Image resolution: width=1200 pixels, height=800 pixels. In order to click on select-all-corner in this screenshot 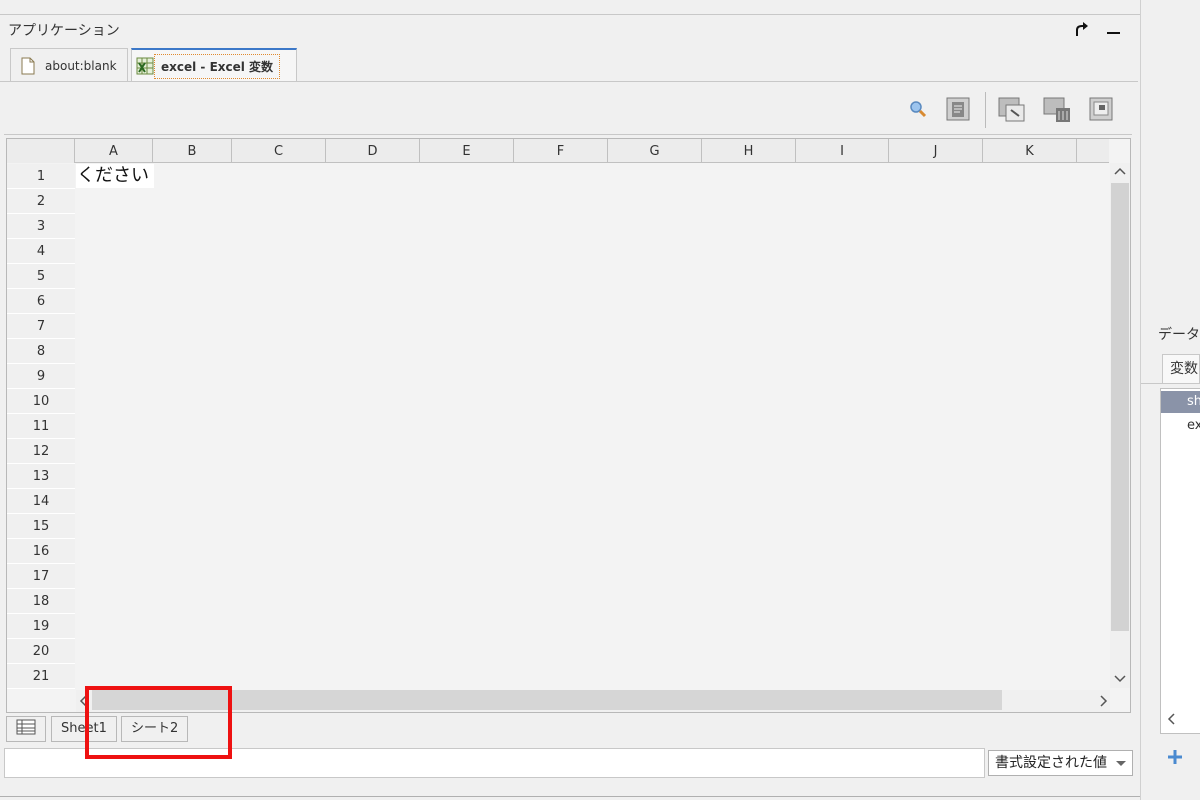, I will do `click(41, 151)`.